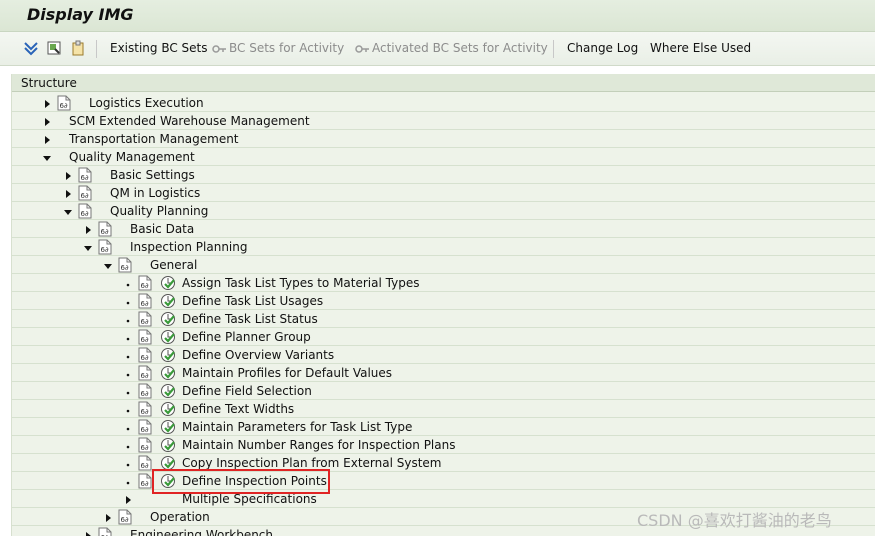  Describe the element at coordinates (443, 481) in the screenshot. I see `tree-row: 6∂ Define Inspection Points` at that location.